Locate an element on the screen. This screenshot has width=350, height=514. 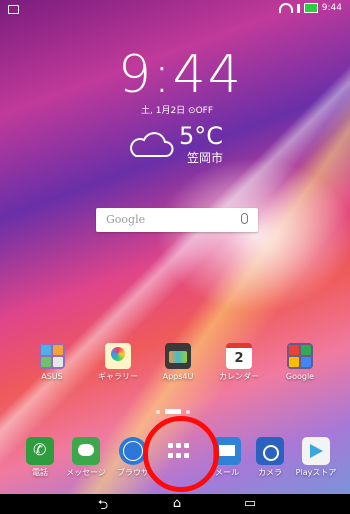
calendar-day: 2 is located at coordinates (239, 358).